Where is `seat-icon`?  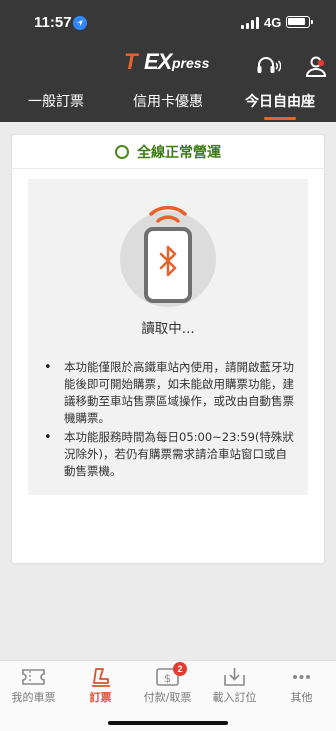 seat-icon is located at coordinates (100, 677).